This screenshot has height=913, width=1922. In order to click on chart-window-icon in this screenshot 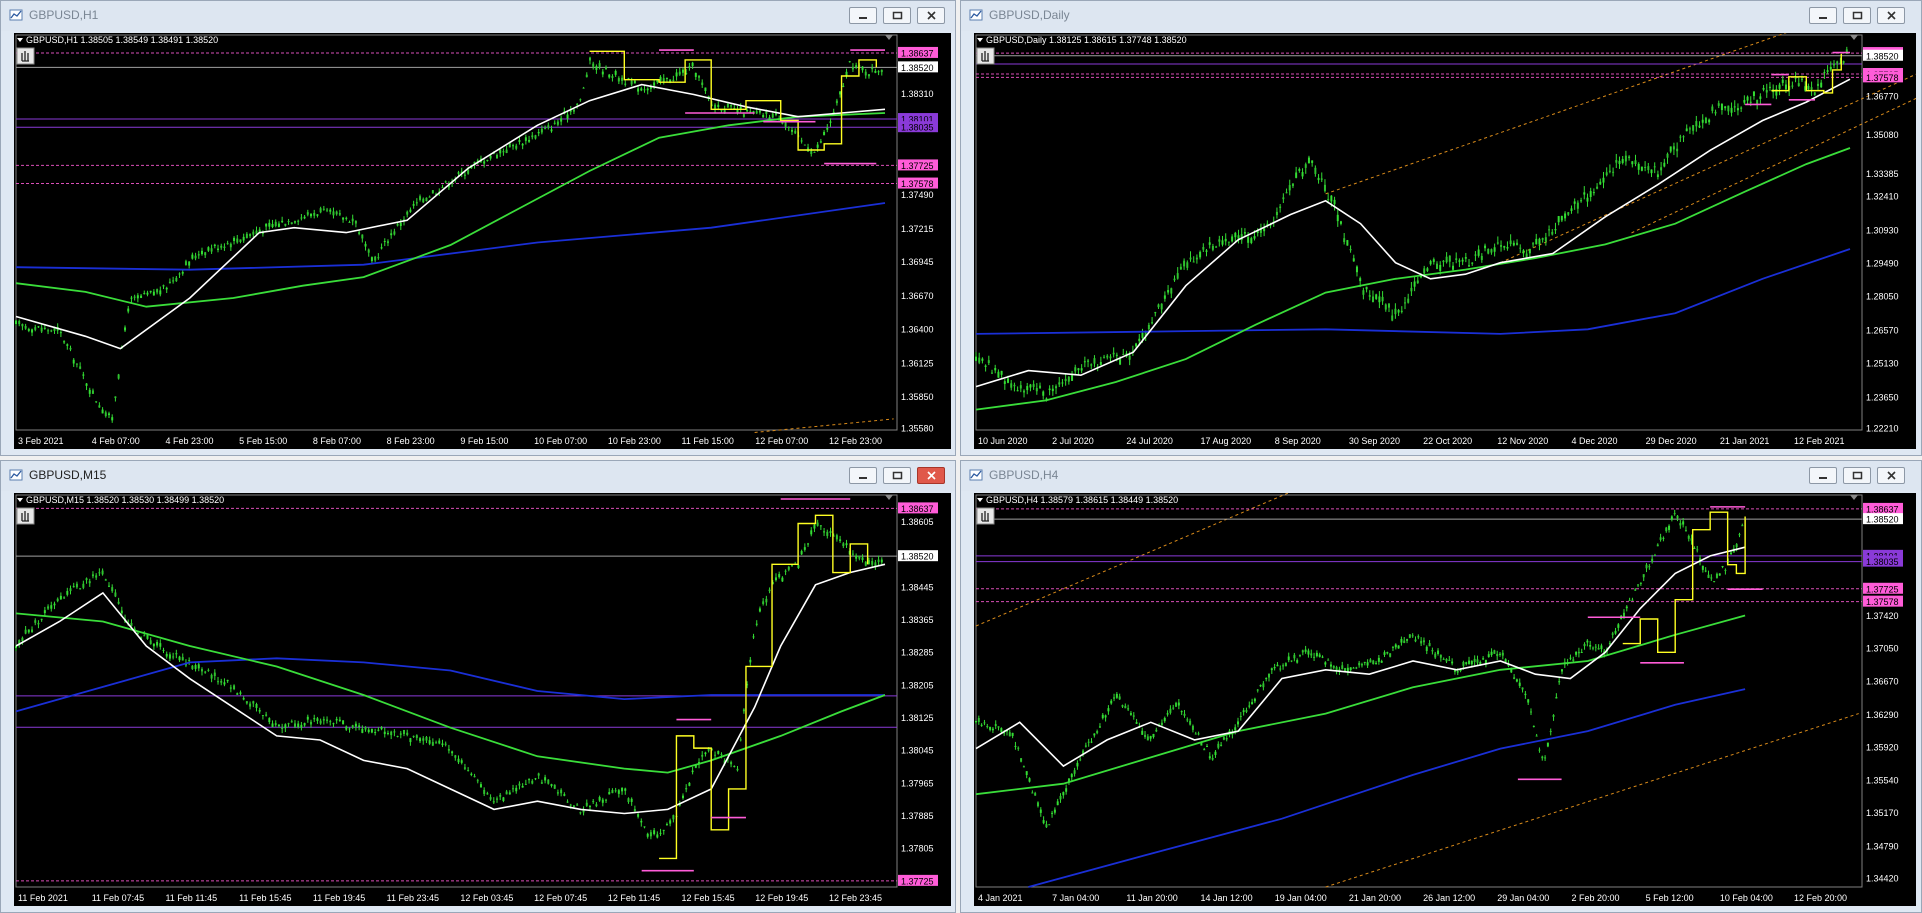, I will do `click(16, 15)`.